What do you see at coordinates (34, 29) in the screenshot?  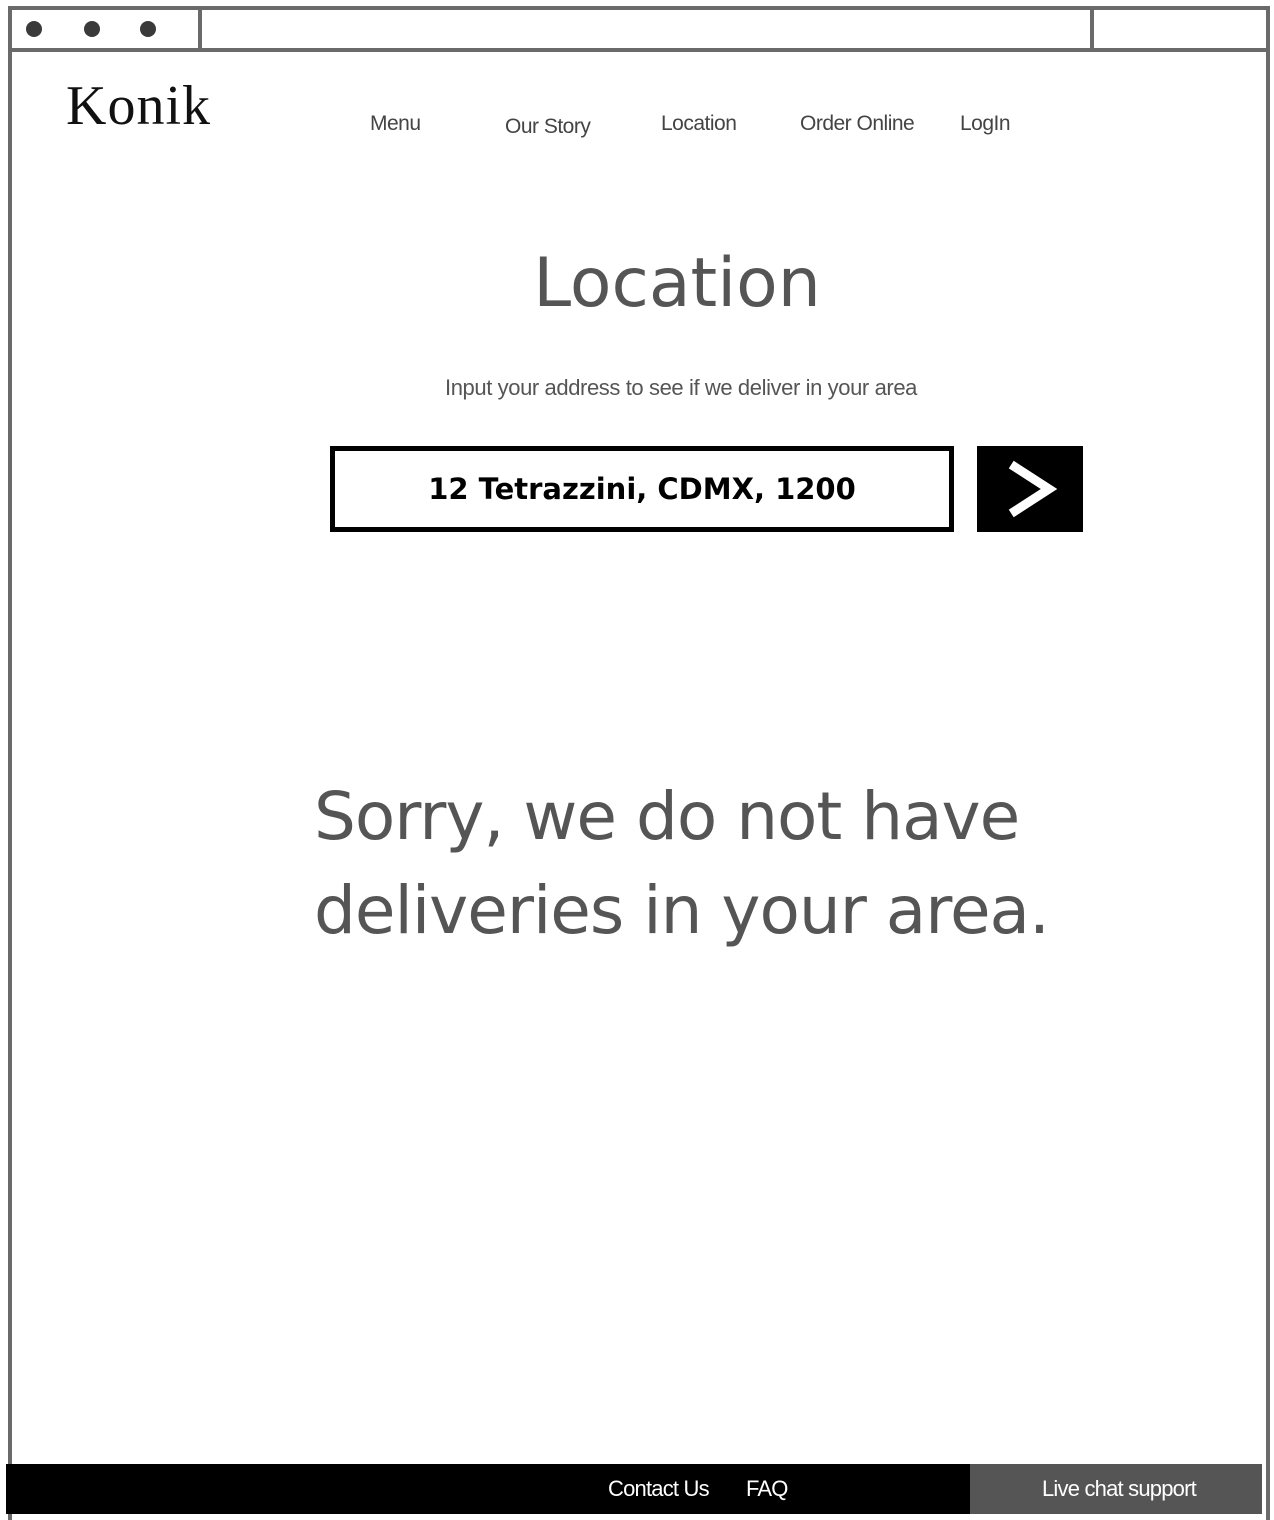 I see `window-close-dot-icon` at bounding box center [34, 29].